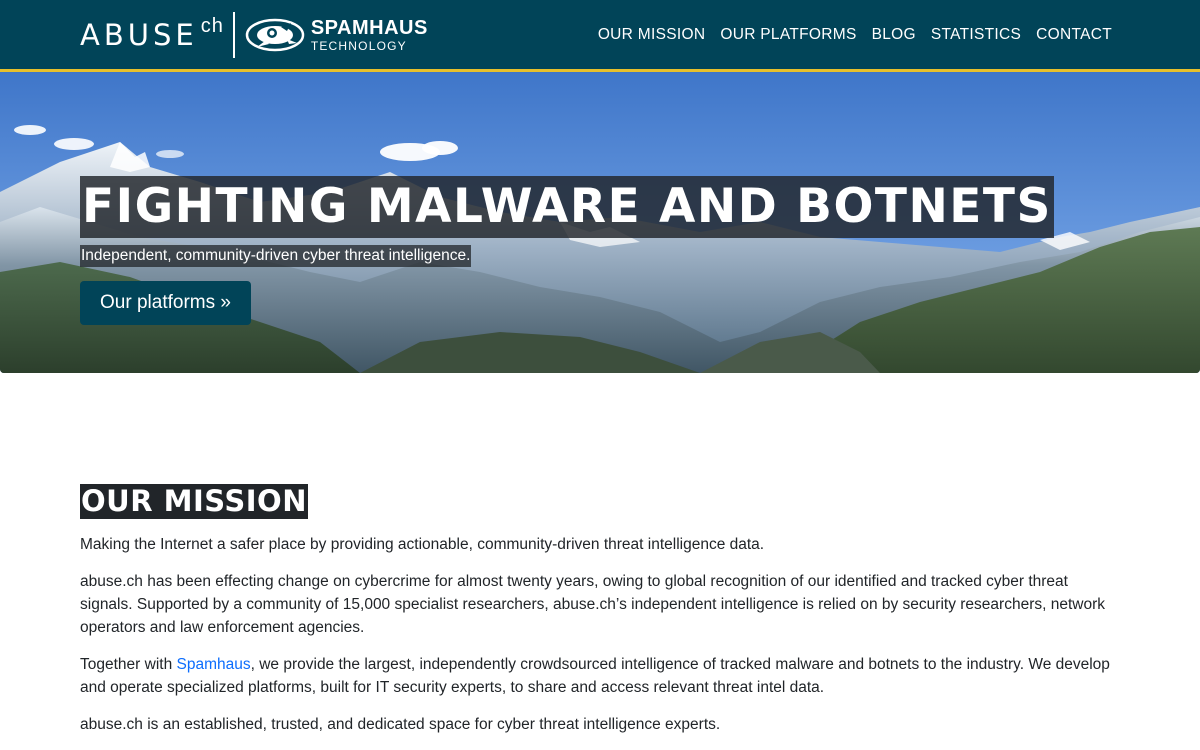 This screenshot has width=1200, height=750. I want to click on hero-title: FIGHTING MALWARE AND BOTNETS, so click(567, 207).